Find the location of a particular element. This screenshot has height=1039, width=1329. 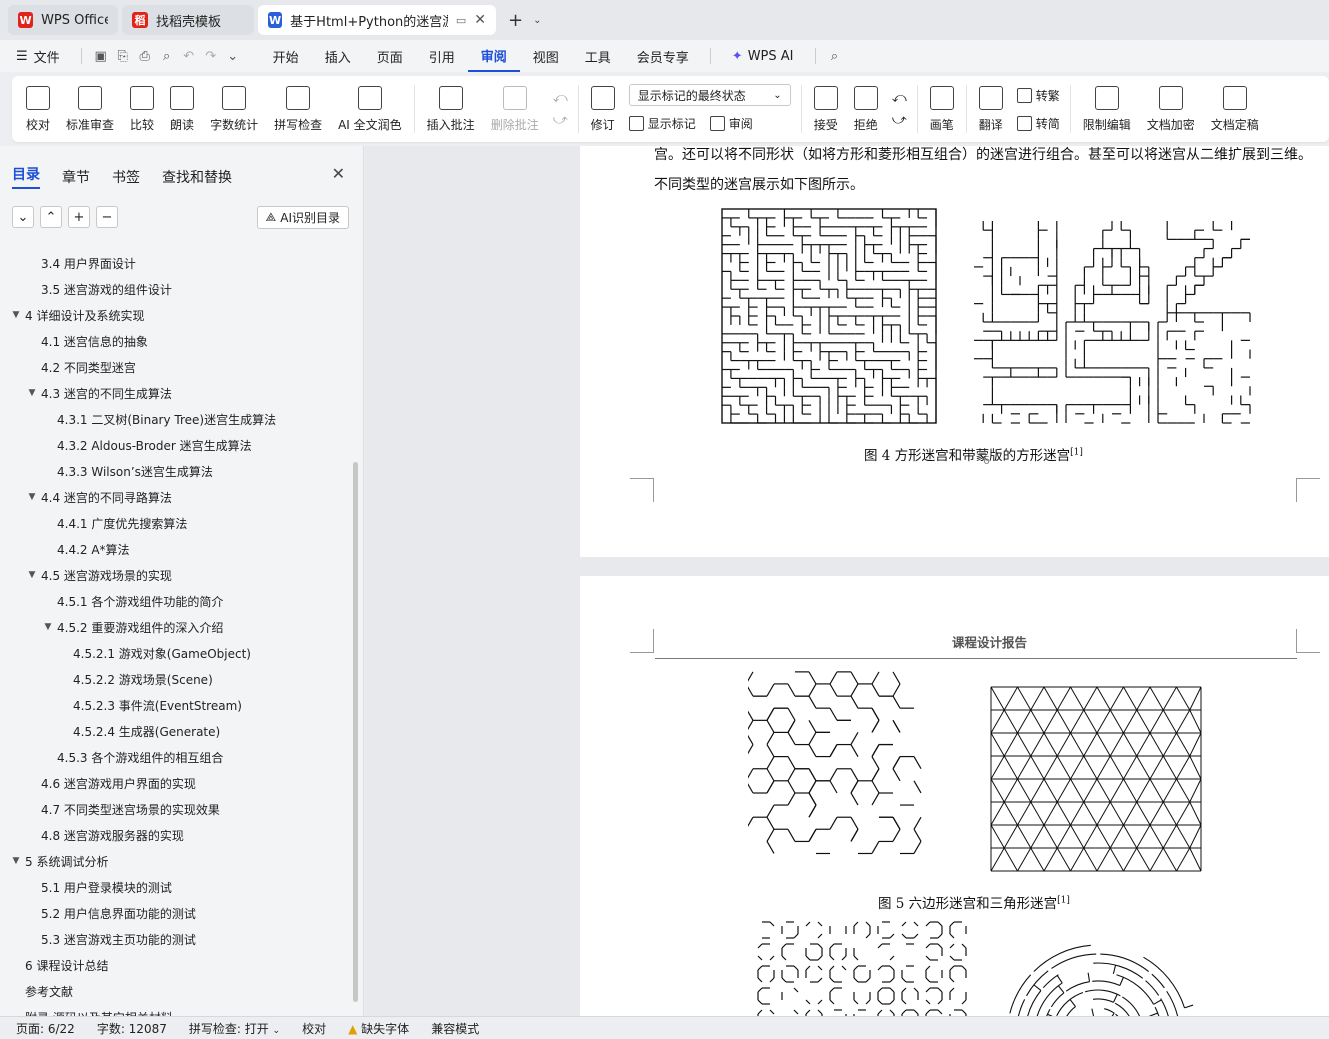

proofread-status: 校对 is located at coordinates (314, 1028).